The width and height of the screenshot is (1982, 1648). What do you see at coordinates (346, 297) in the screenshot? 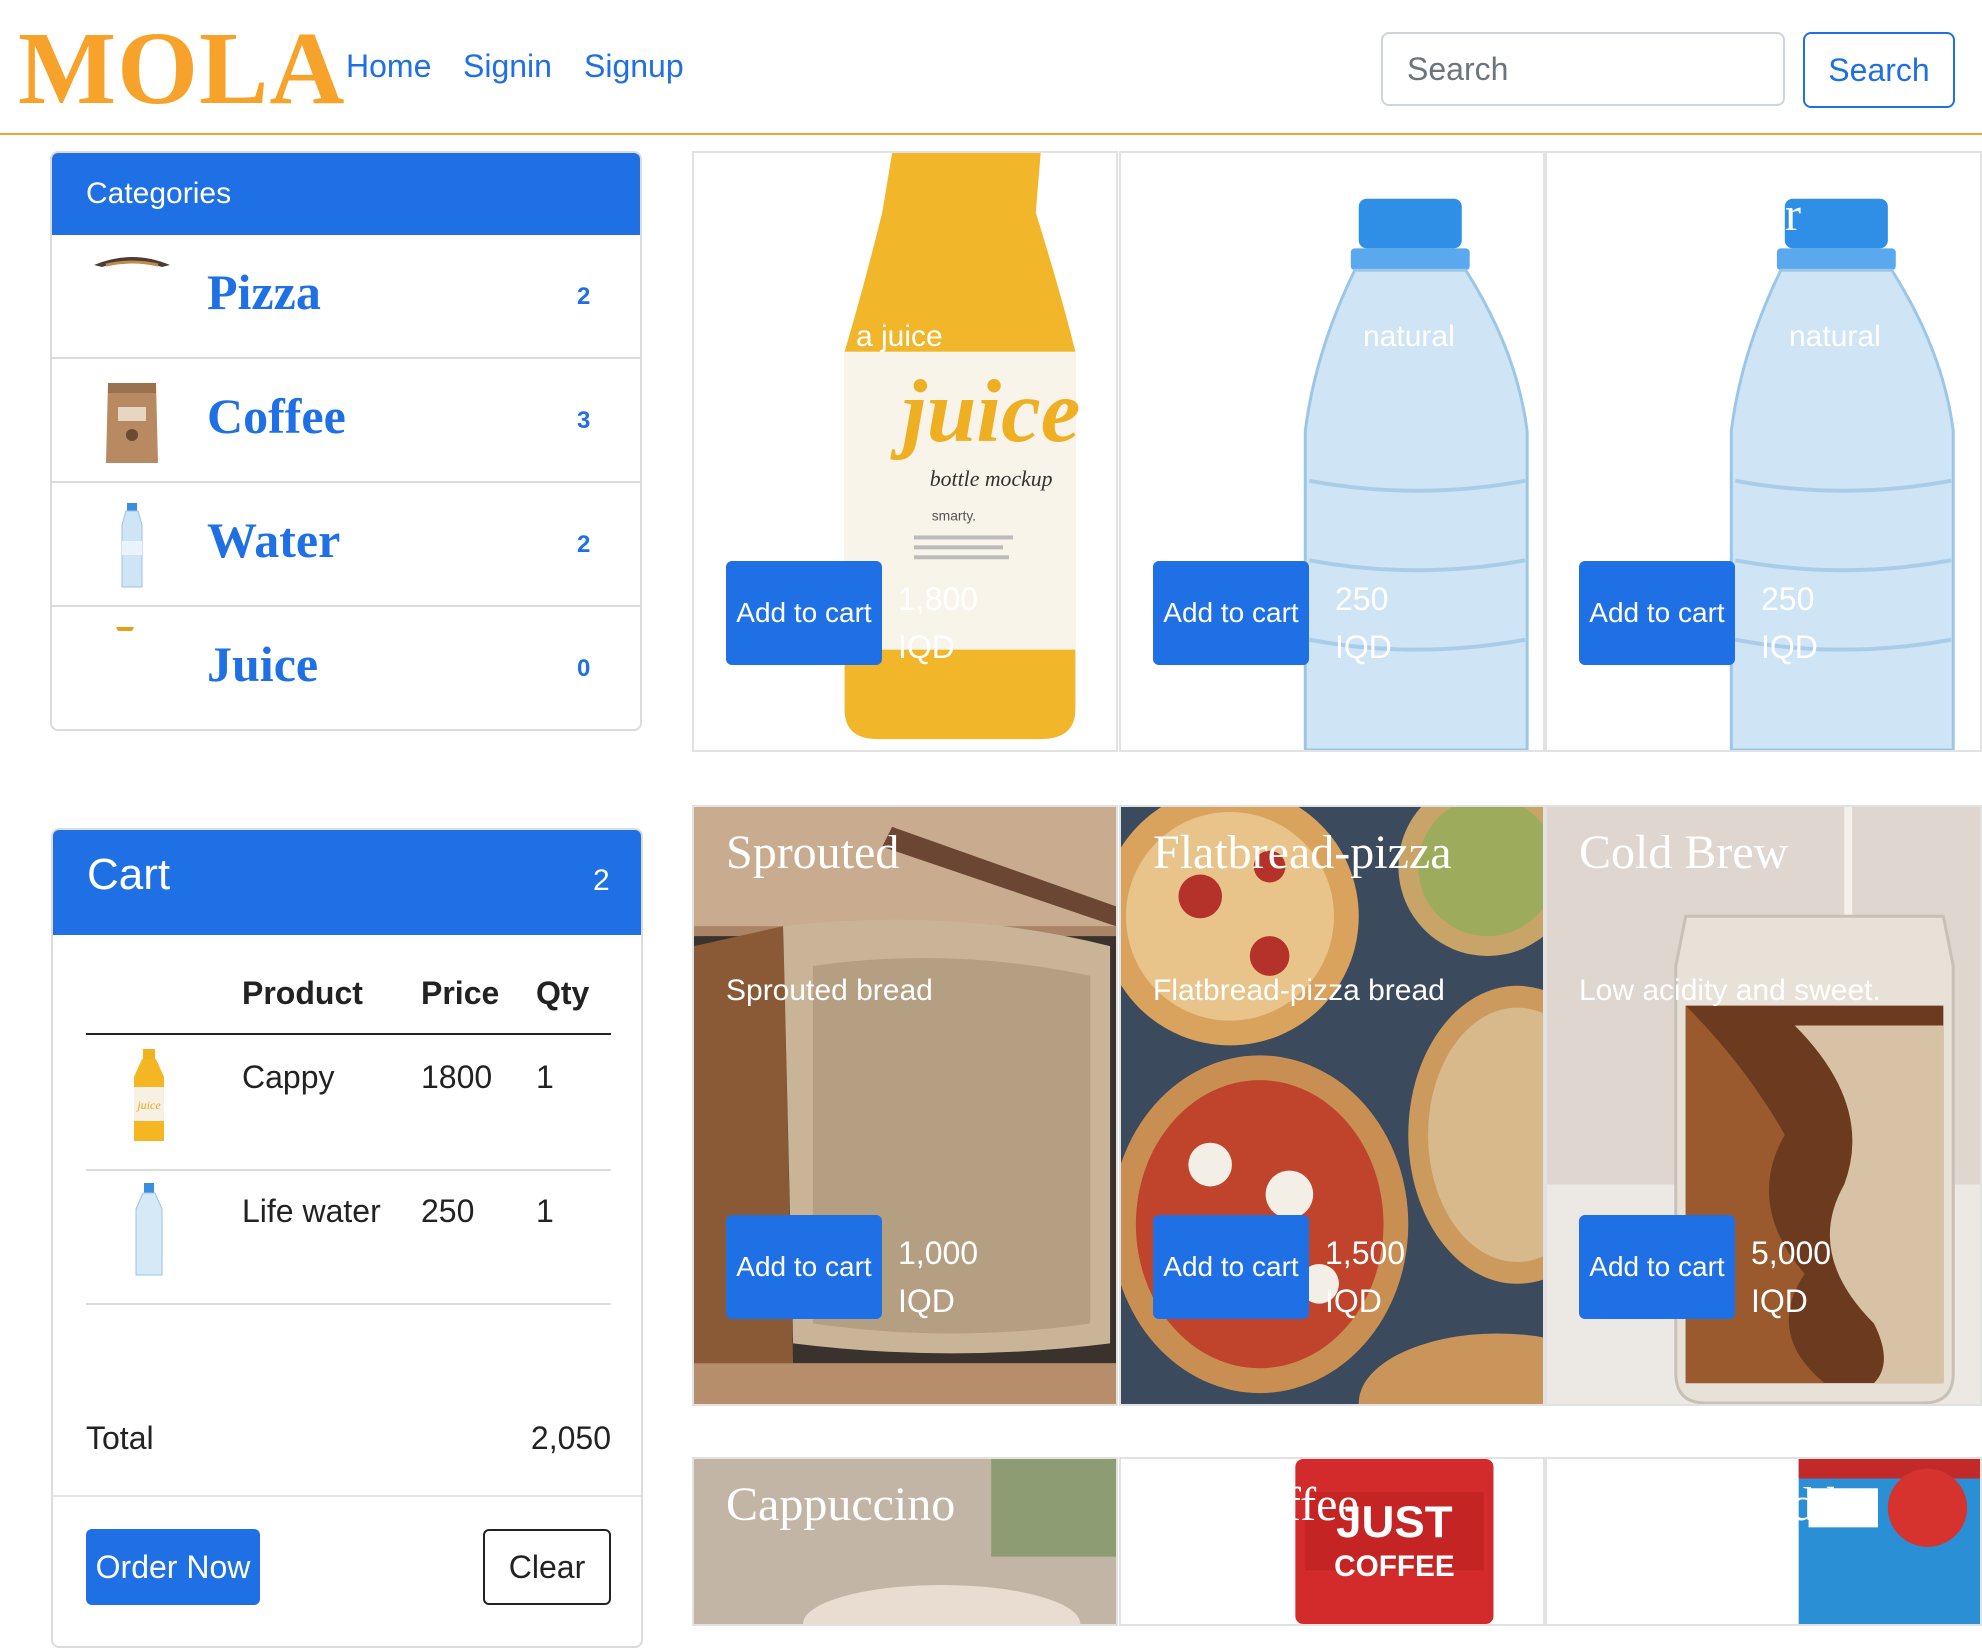
I see `category-item-pizza: Pizza 2` at bounding box center [346, 297].